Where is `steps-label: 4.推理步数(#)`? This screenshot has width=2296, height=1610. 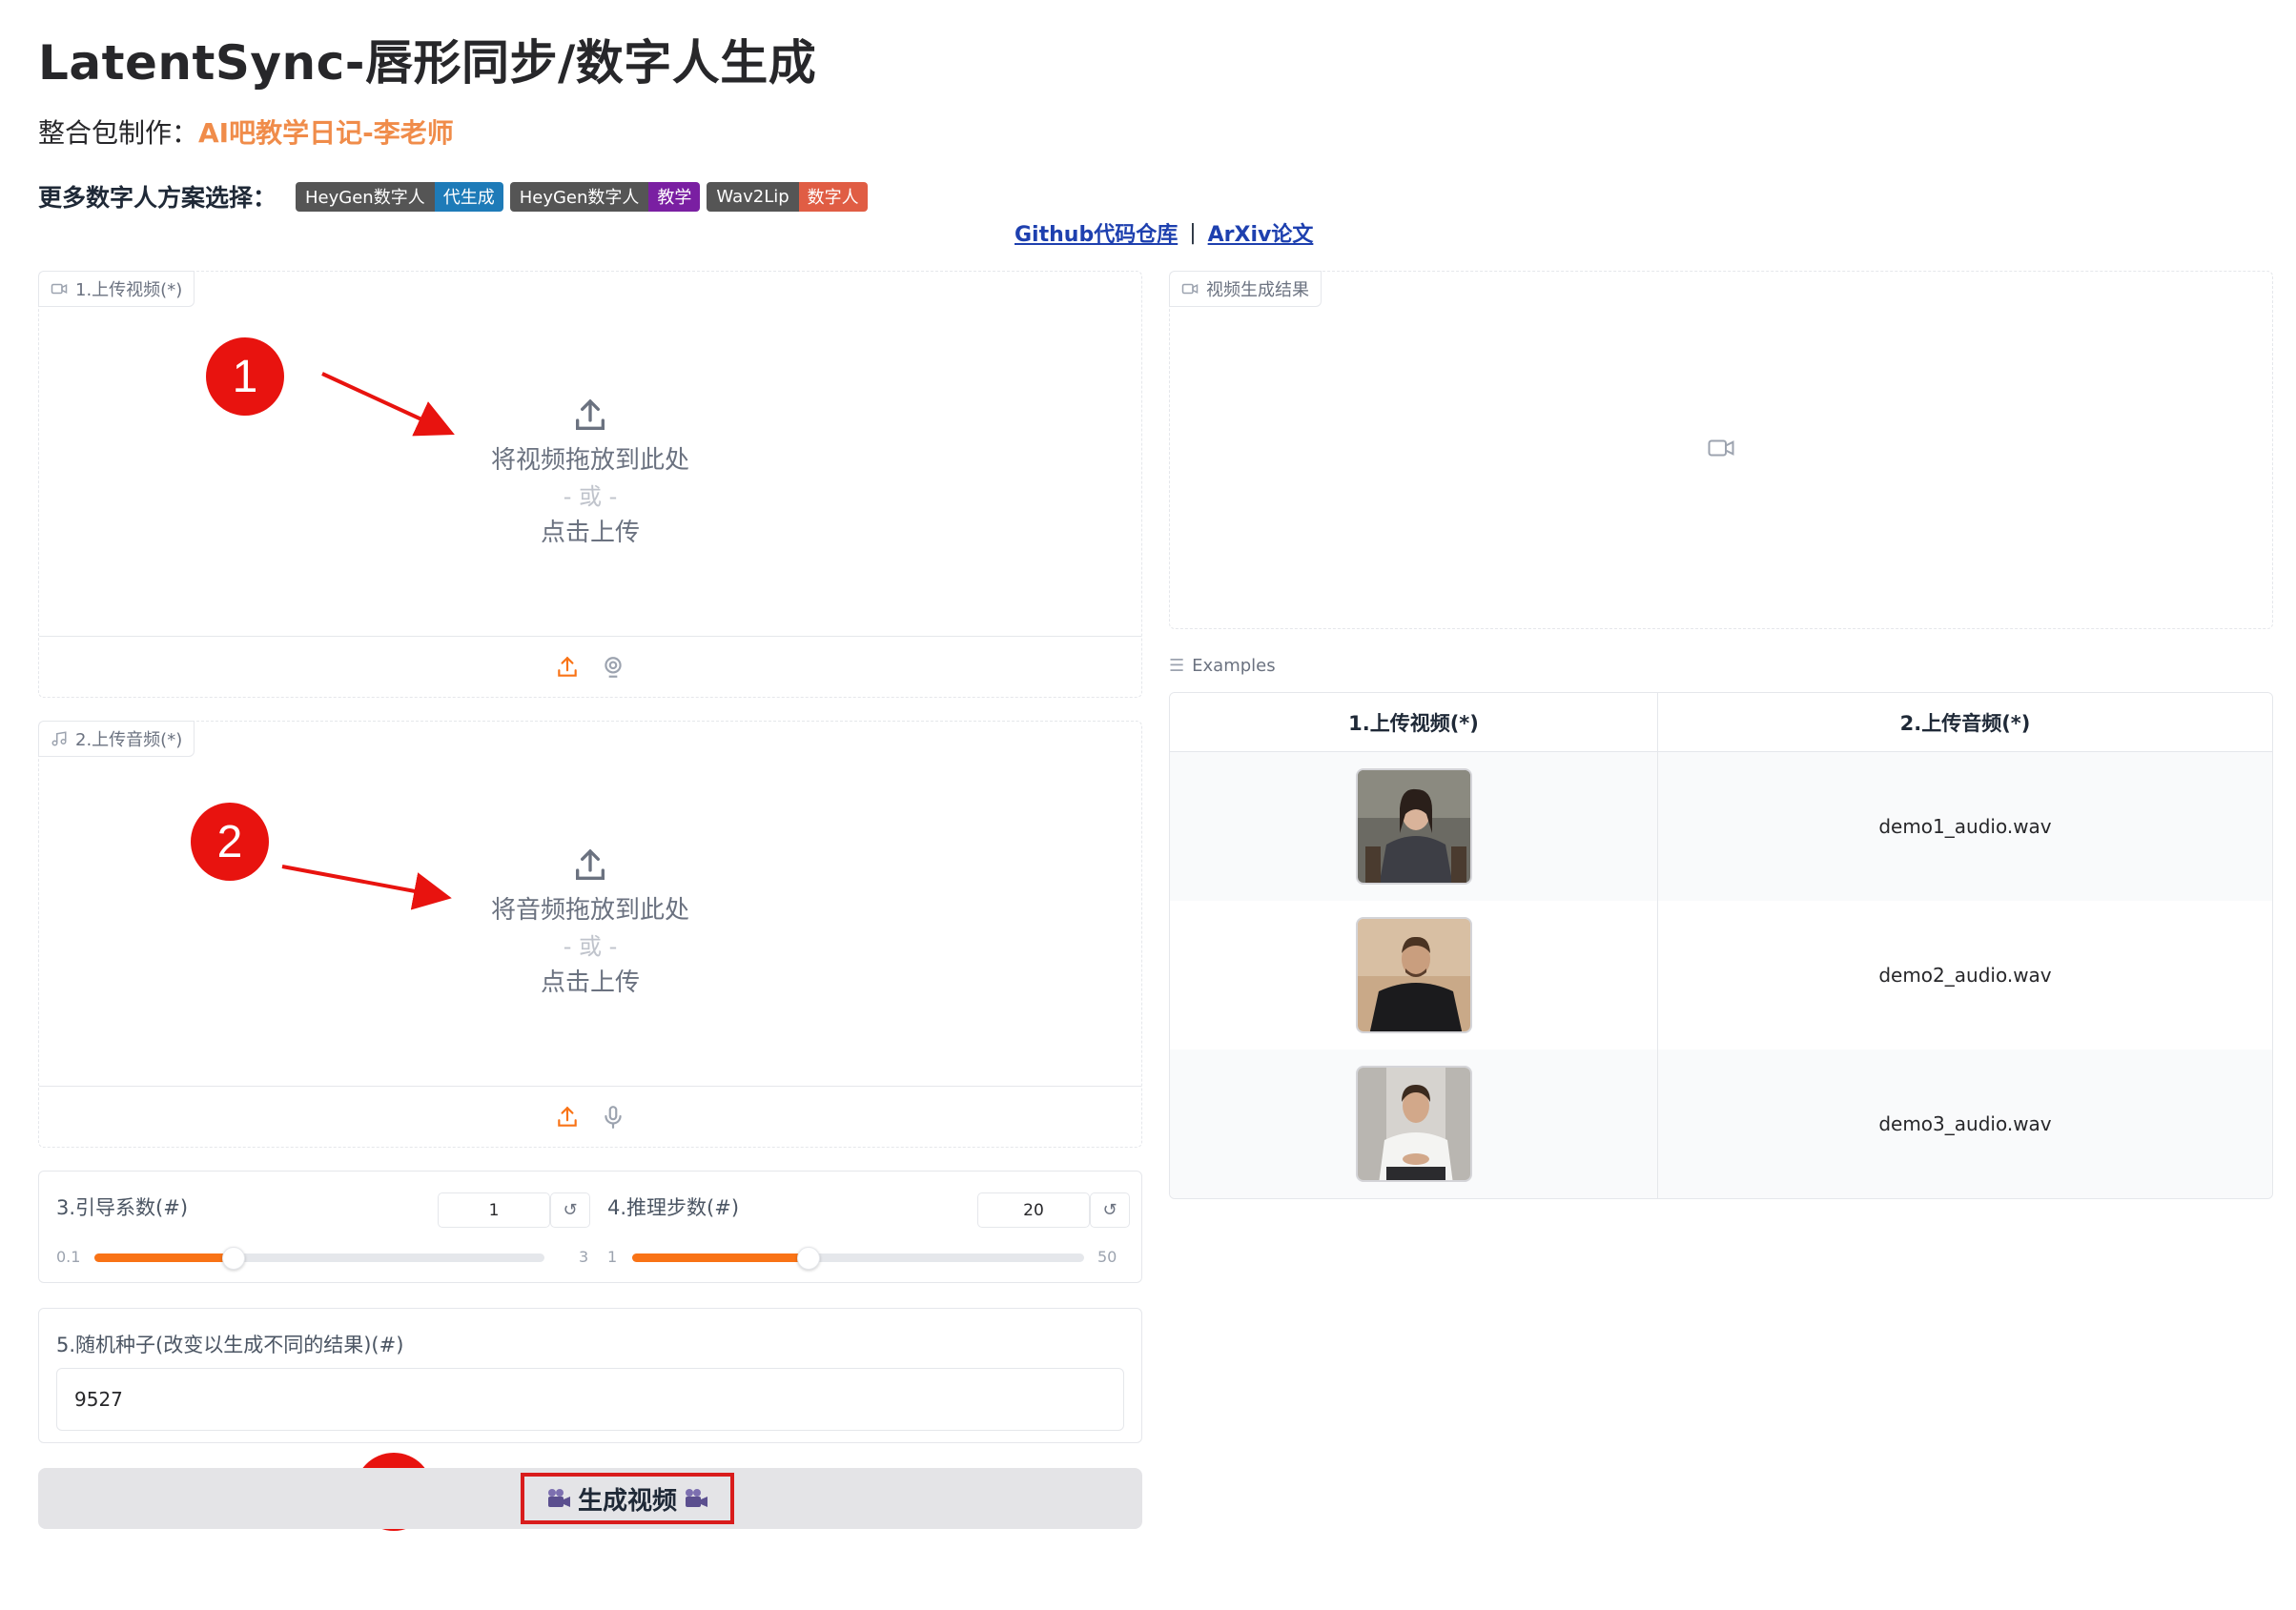
steps-label: 4.推理步数(#) is located at coordinates (673, 1207).